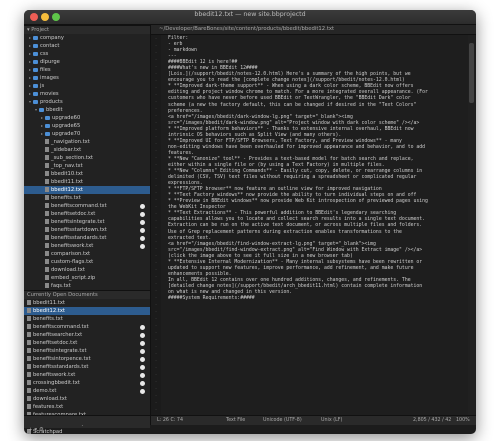 The width and height of the screenshot is (500, 441). I want to click on project-item: benefits.txt, so click(87, 198).